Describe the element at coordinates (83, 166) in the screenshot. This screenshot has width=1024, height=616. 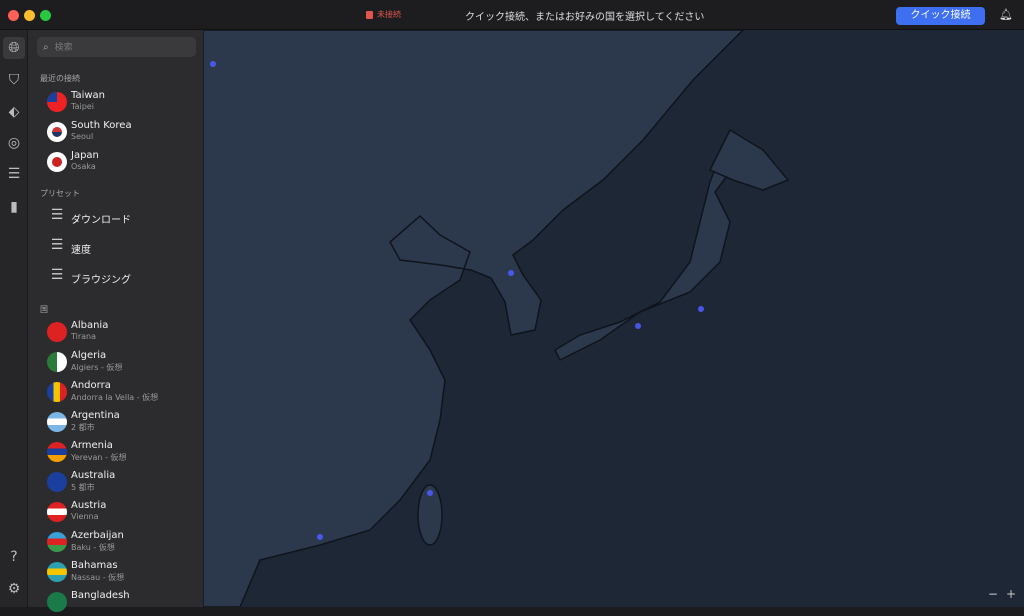
I see `item-sub: Osaka` at that location.